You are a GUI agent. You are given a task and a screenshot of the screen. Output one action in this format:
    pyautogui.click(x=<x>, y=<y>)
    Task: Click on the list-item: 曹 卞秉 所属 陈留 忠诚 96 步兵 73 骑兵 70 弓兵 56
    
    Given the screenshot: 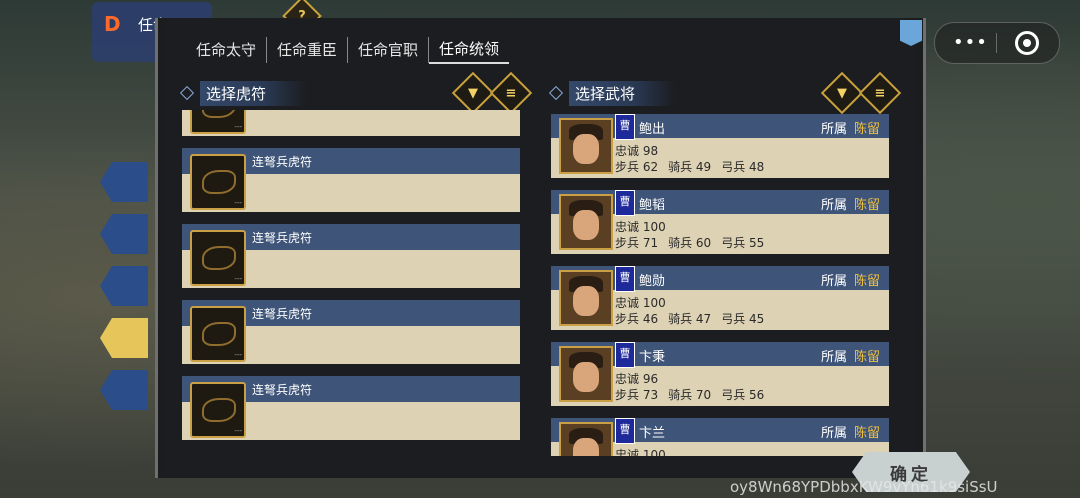 What is the action you would take?
    pyautogui.click(x=720, y=374)
    